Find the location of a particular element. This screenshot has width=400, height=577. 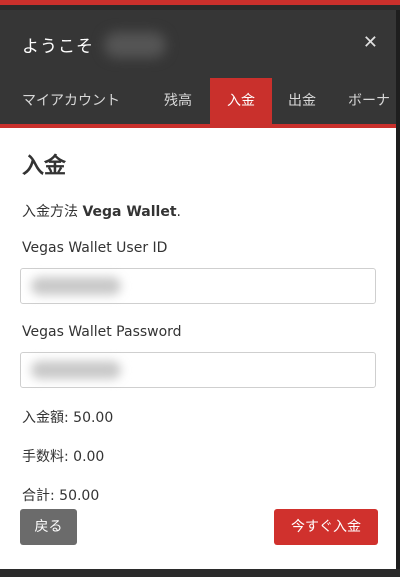

top-accent-strip is located at coordinates (200, 2).